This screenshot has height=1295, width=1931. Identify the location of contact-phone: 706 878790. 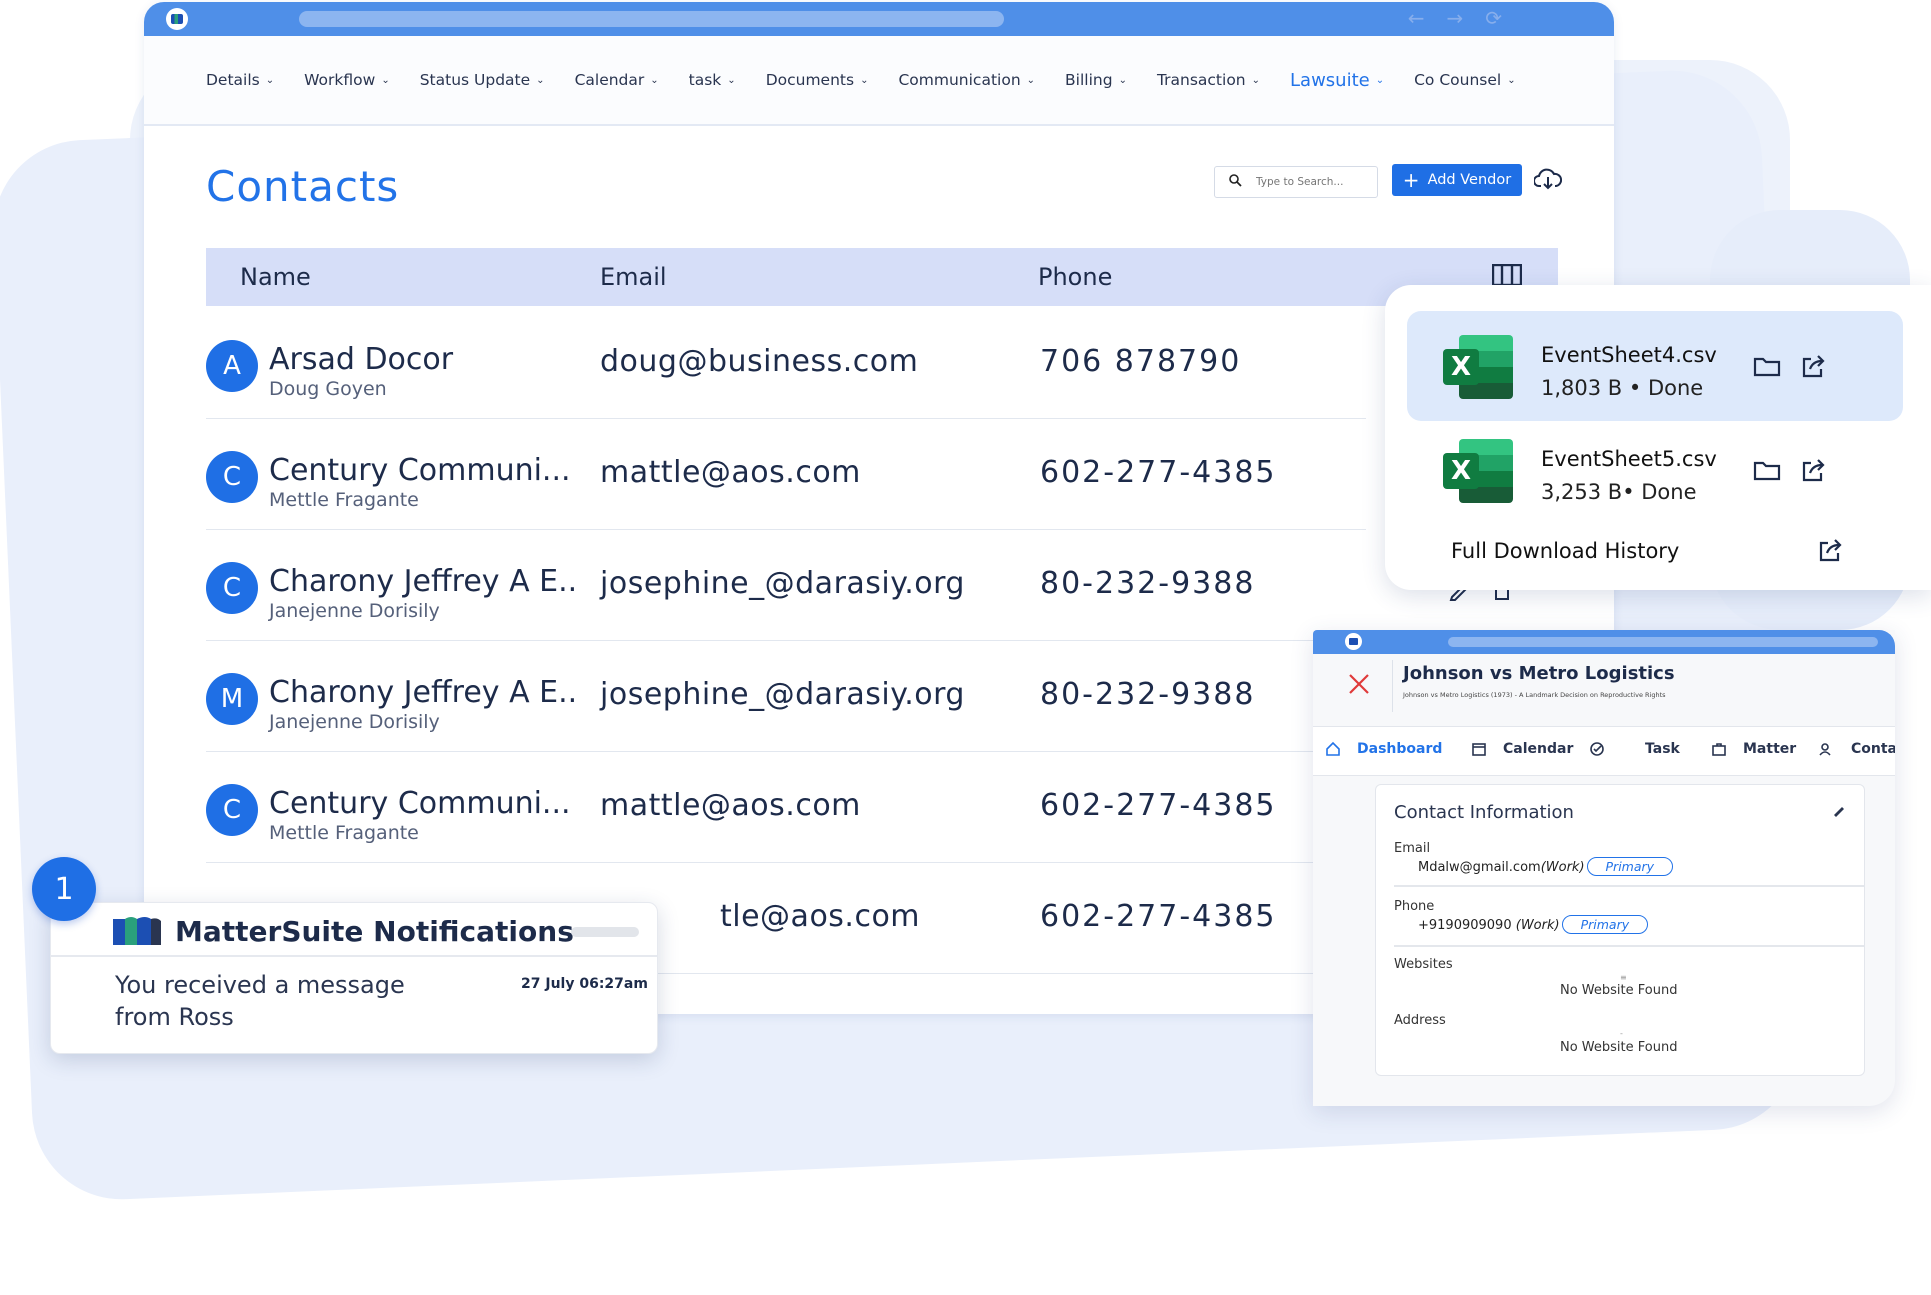
(1141, 361).